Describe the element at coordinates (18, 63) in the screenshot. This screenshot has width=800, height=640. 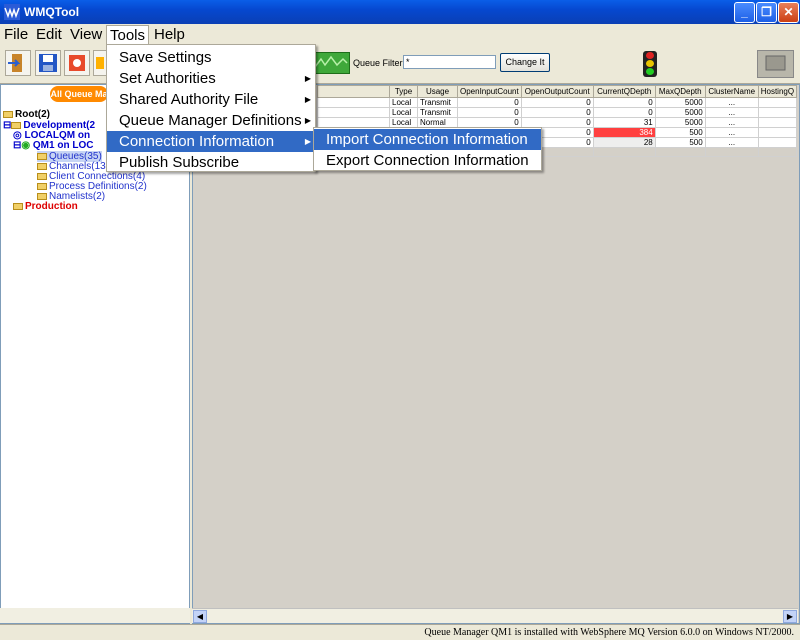
I see `exit-icon` at that location.